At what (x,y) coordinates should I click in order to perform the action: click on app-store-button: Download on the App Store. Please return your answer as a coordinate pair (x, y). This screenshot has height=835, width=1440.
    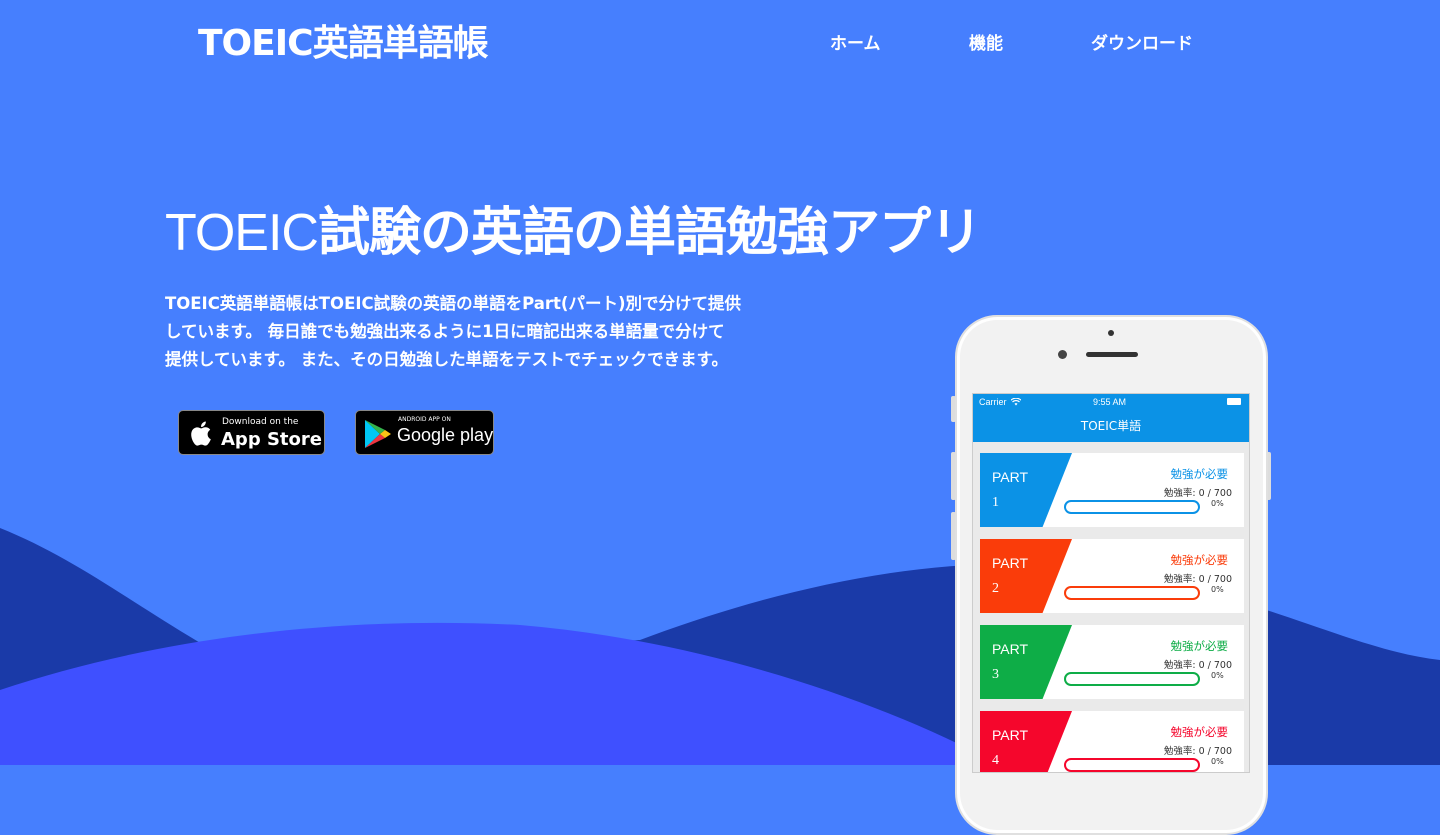
    Looking at the image, I should click on (251, 432).